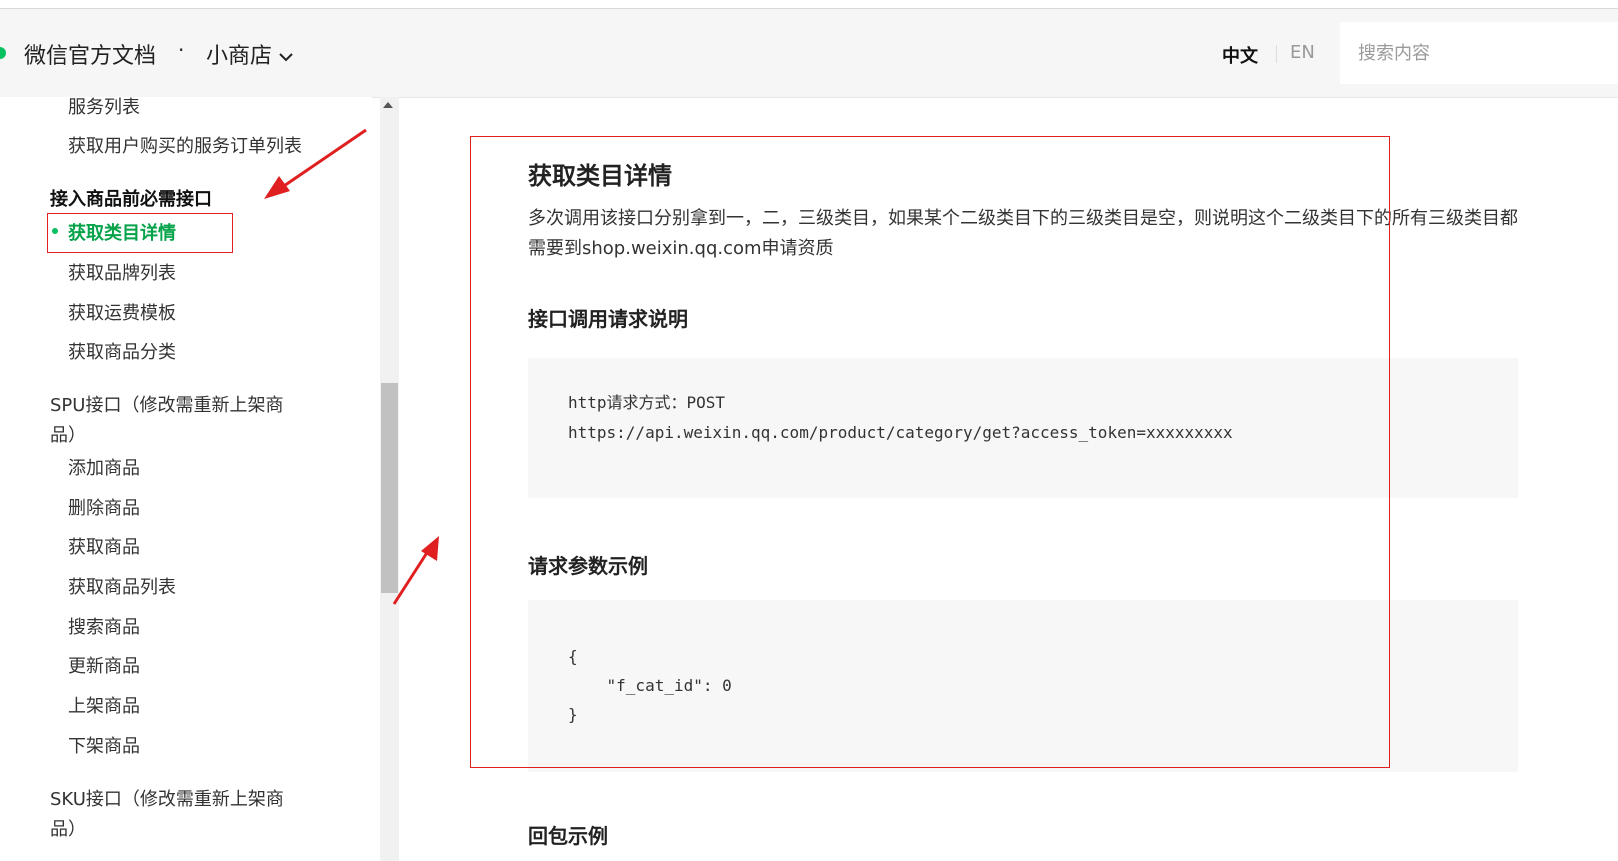 The width and height of the screenshot is (1618, 861). What do you see at coordinates (104, 626) in the screenshot?
I see `sidebar-item-search-goods: 搜索商品` at bounding box center [104, 626].